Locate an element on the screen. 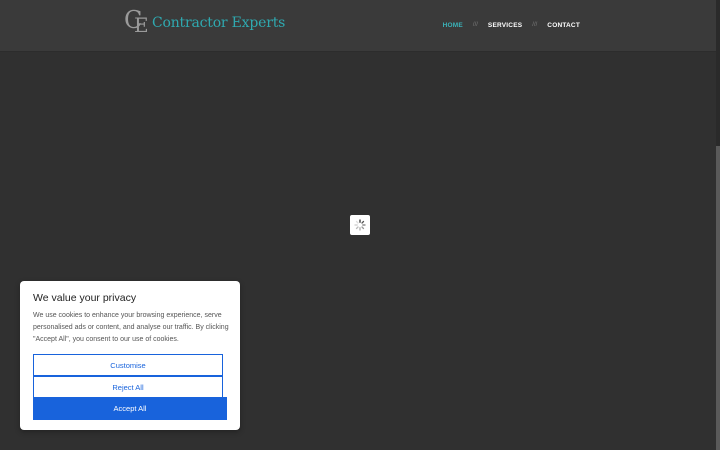 This screenshot has height=450, width=720. loading-indicator is located at coordinates (360, 225).